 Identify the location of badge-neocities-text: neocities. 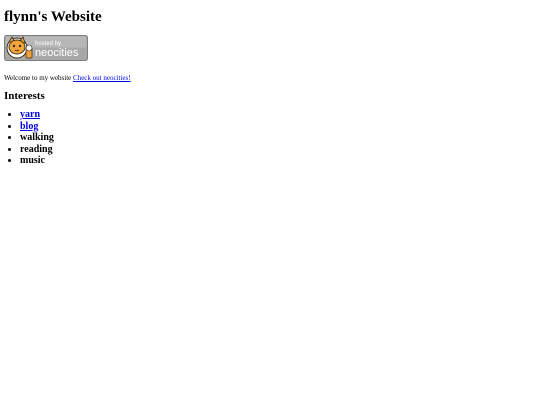
(57, 53).